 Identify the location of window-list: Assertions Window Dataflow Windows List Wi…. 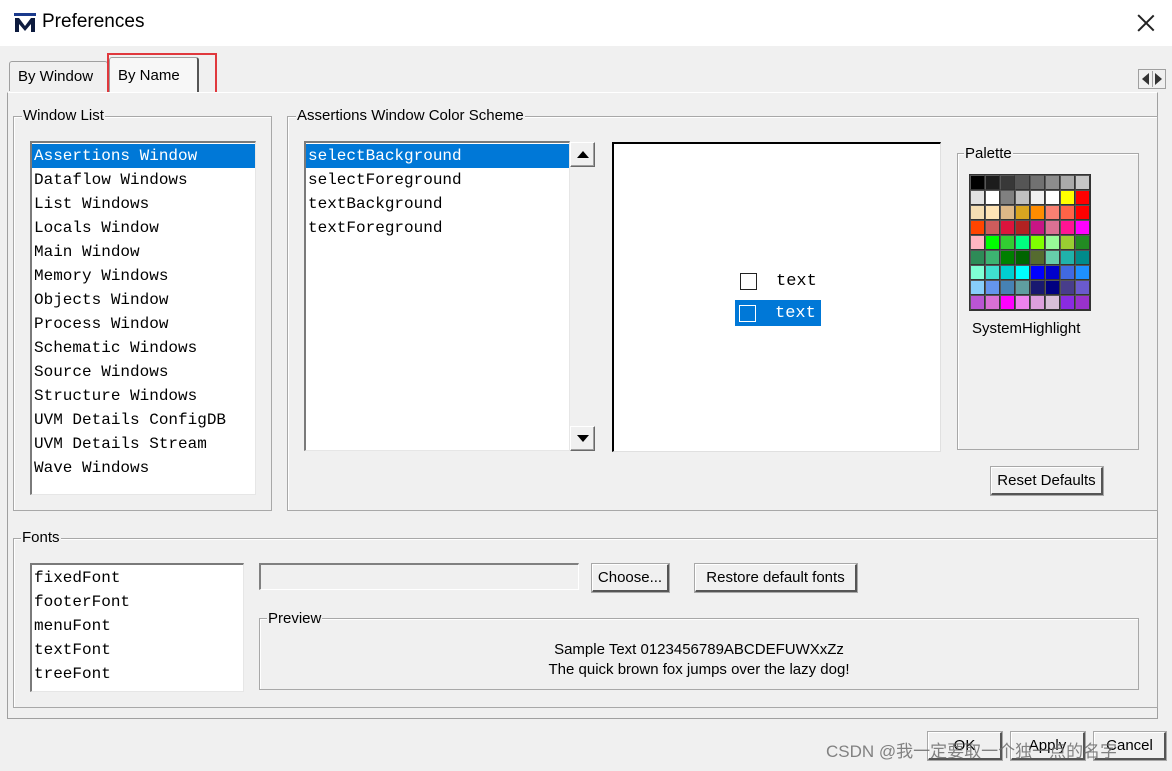
(143, 318).